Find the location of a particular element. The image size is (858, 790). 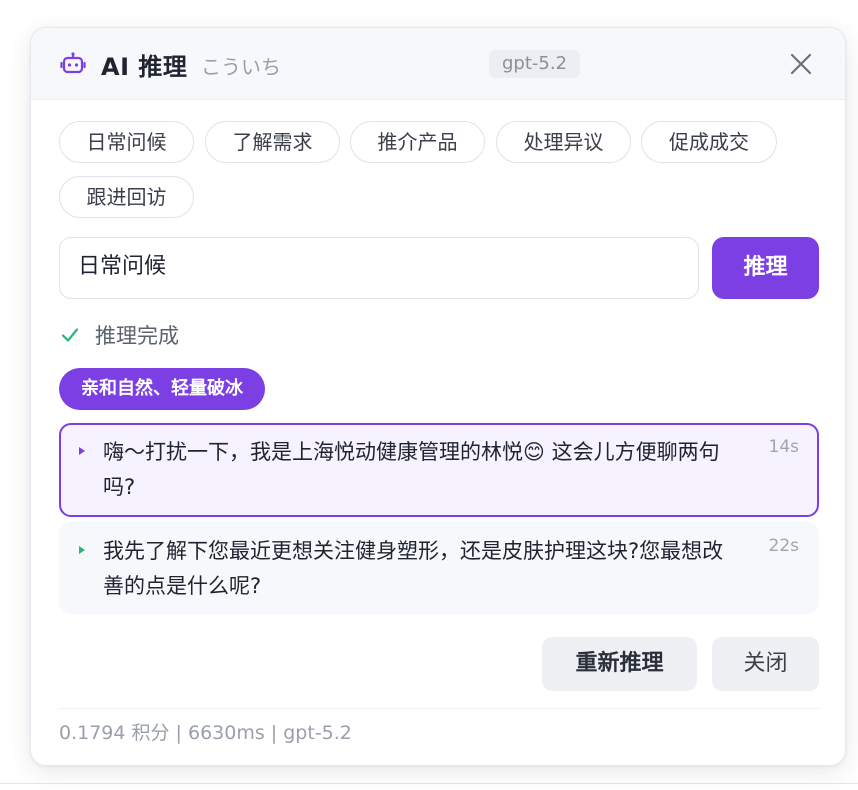

dialog-header: AI 推理 こういち gpt-5.2 is located at coordinates (438, 64).